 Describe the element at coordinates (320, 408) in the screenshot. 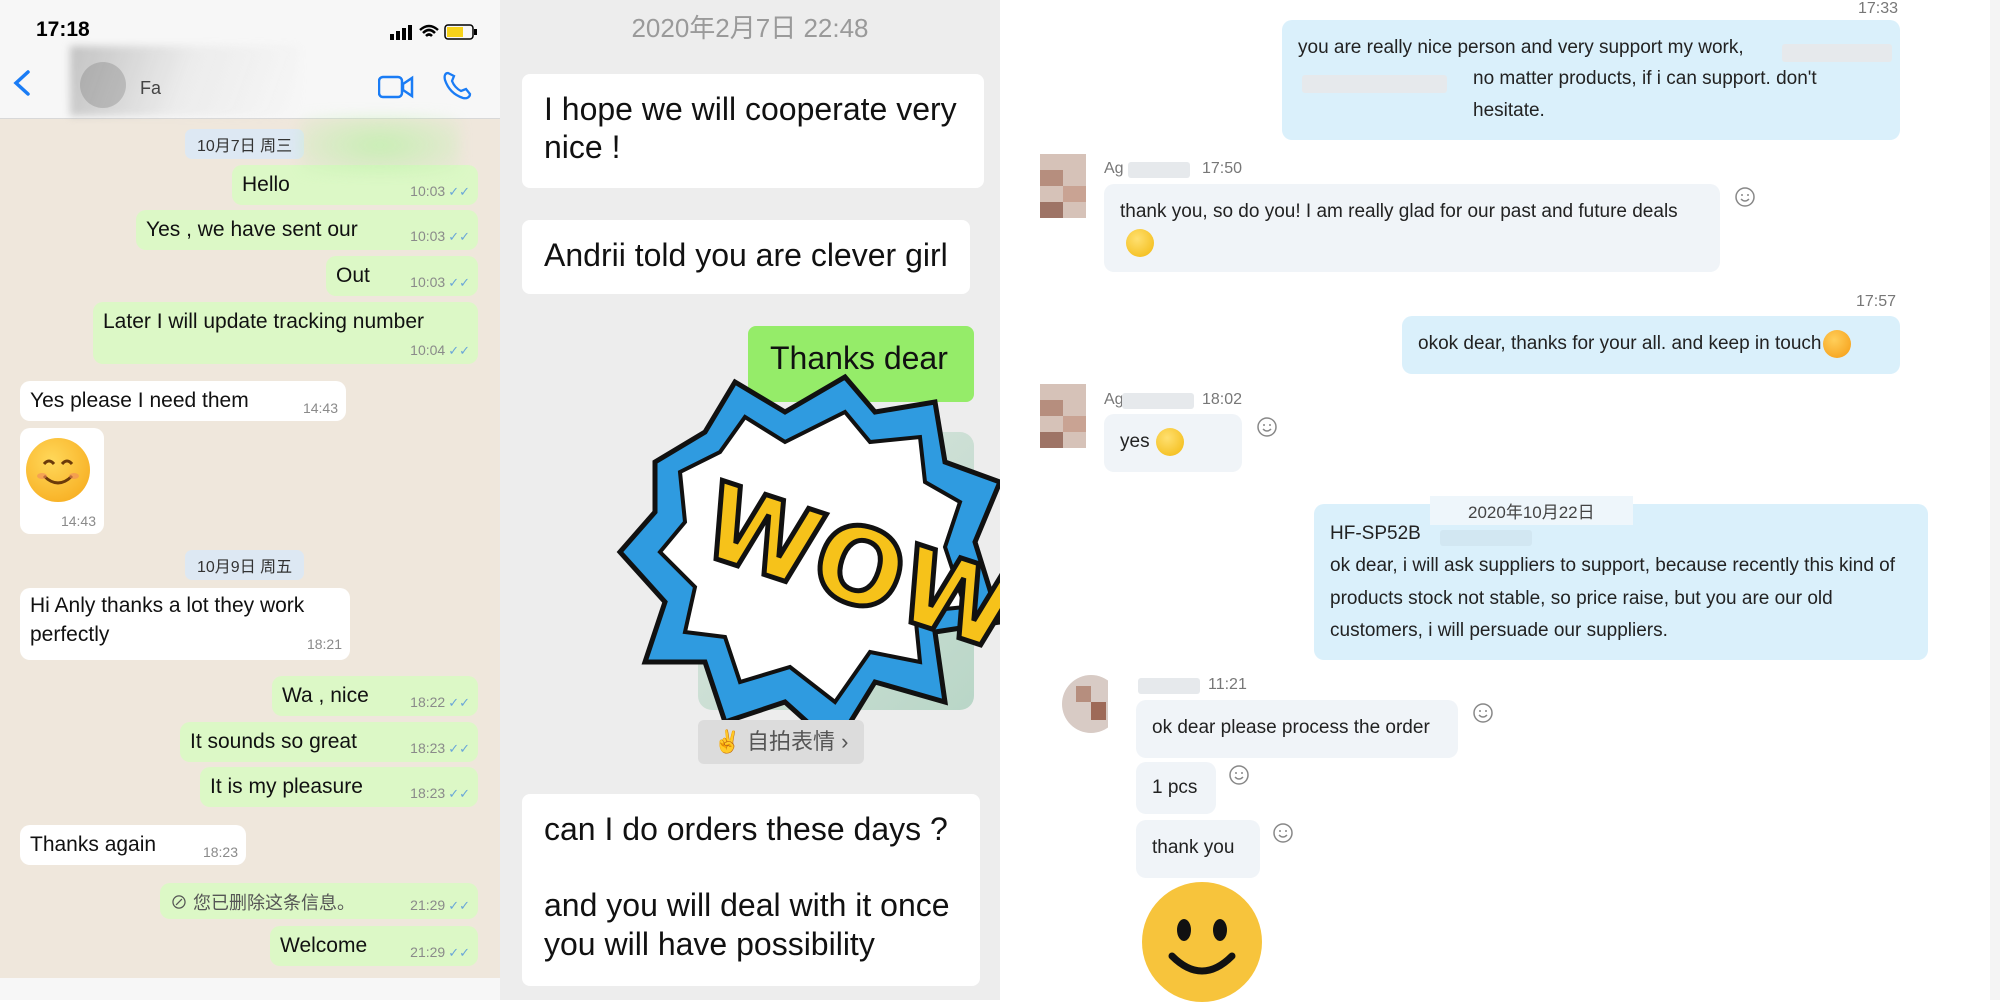

I see `message-time: 14:43` at that location.